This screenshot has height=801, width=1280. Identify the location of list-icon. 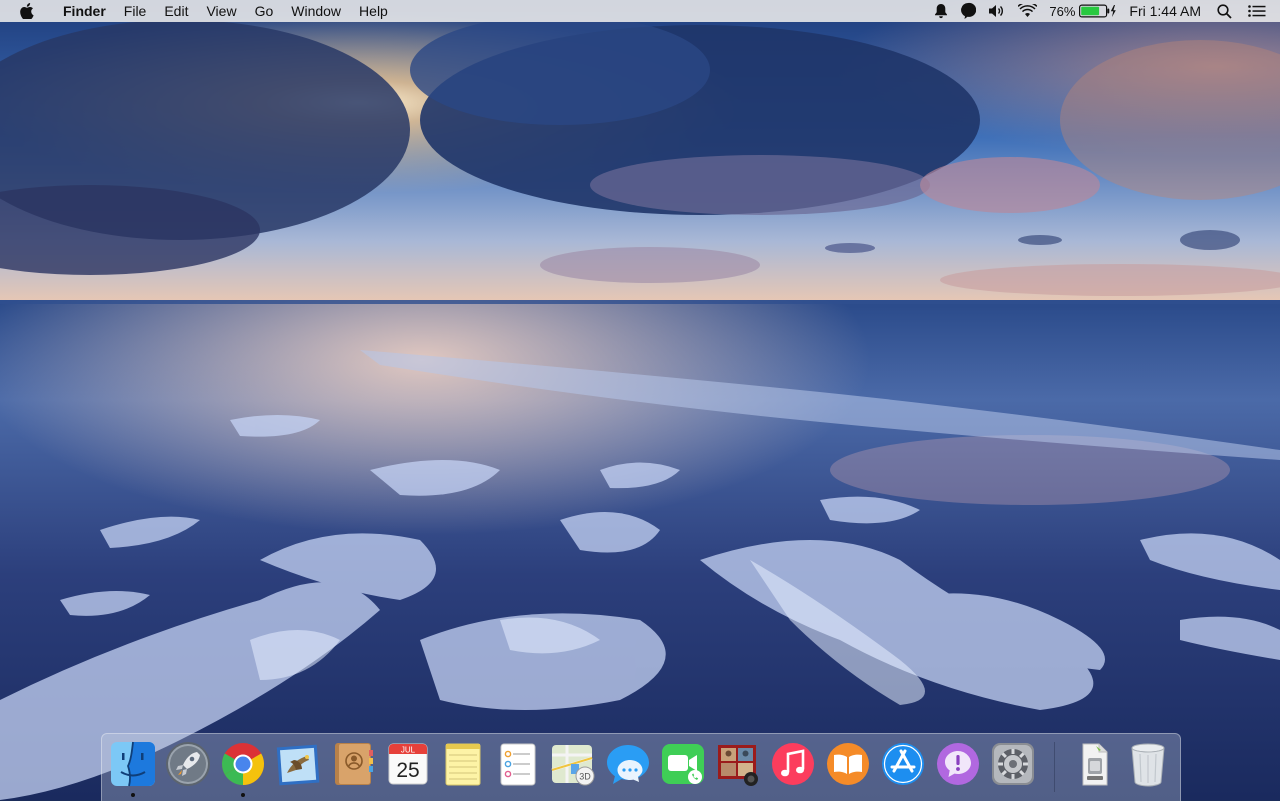
(1261, 11).